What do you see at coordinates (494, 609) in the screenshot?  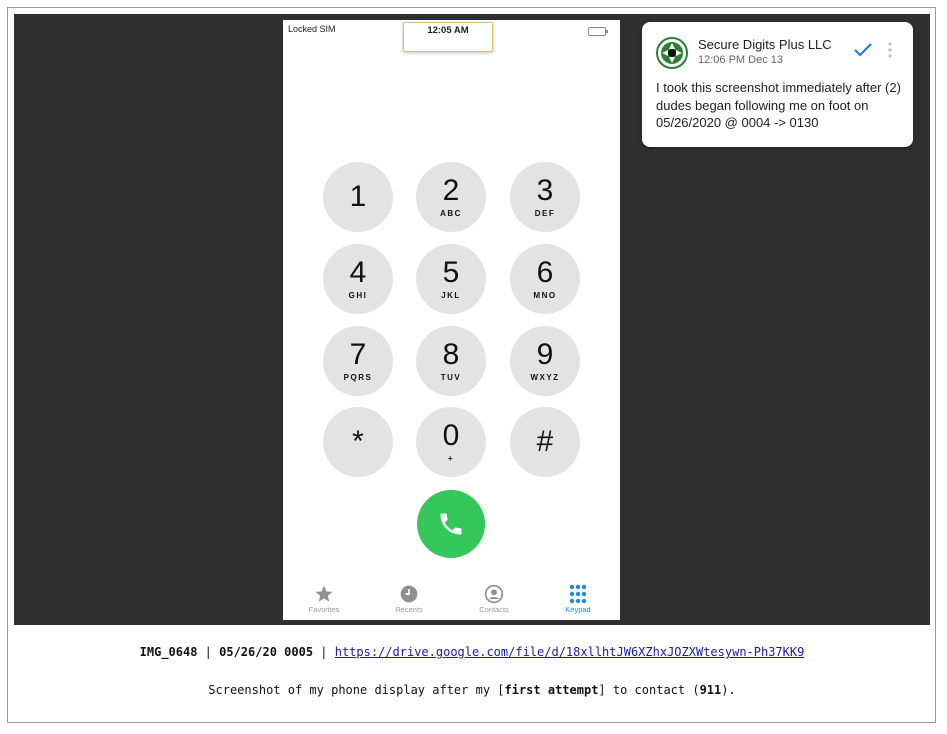 I see `tab-label: Contacts` at bounding box center [494, 609].